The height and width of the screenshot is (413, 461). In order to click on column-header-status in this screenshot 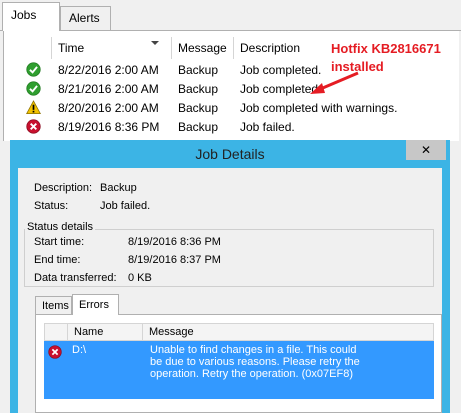, I will do `click(36, 48)`.